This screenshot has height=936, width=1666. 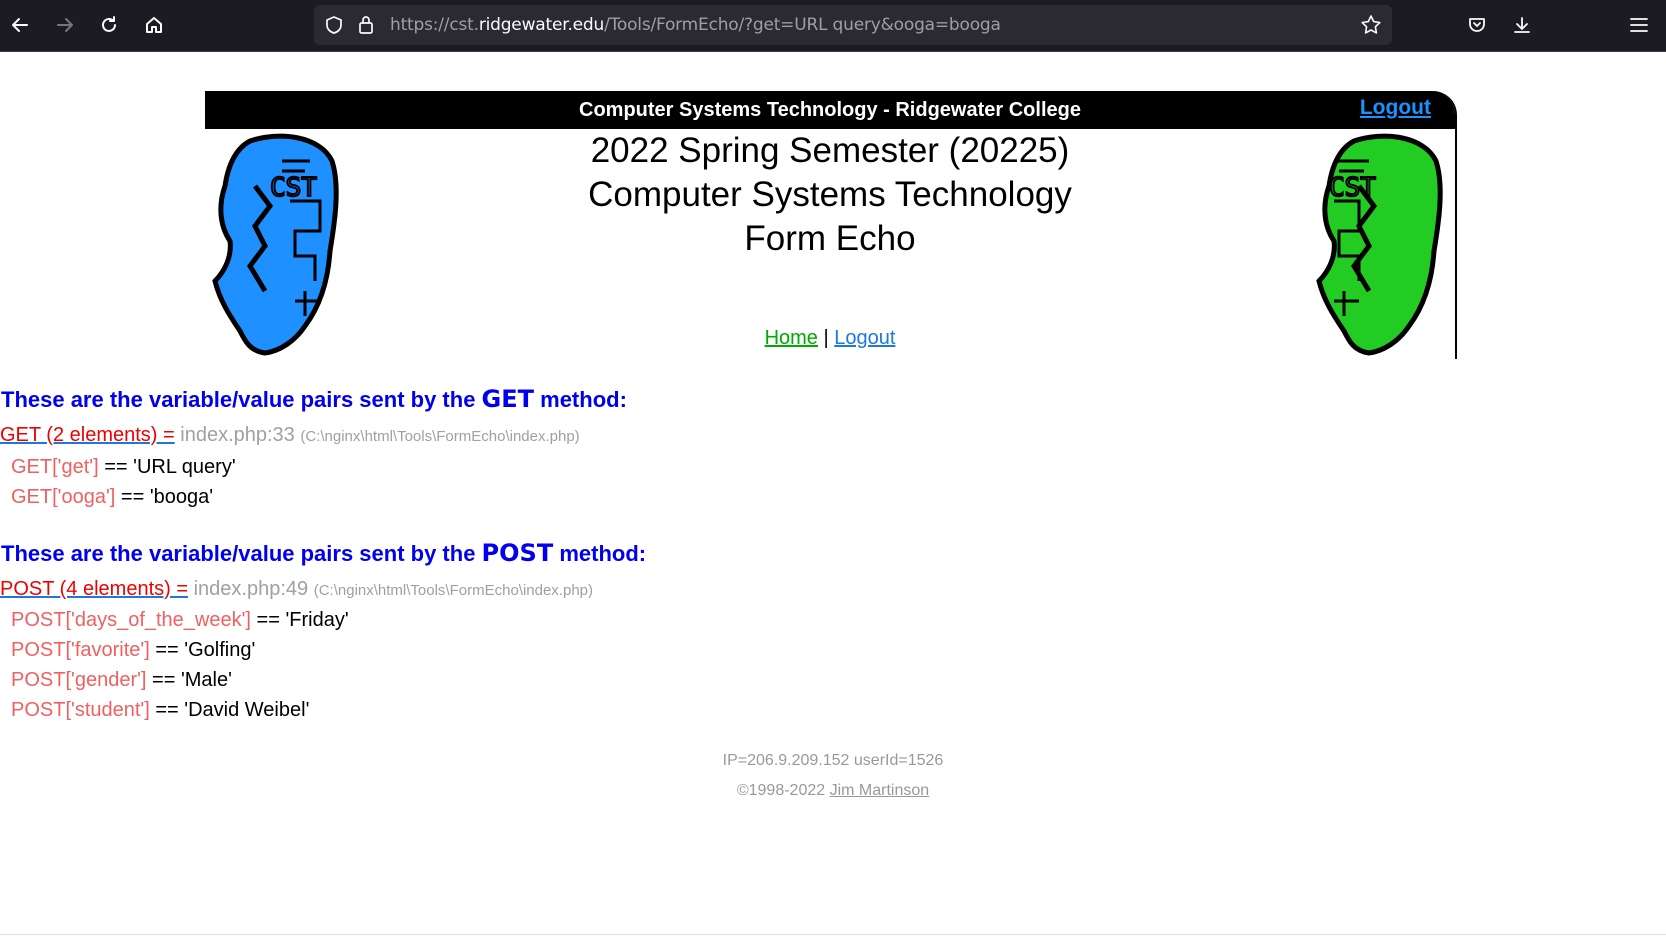 I want to click on get-item-value: == 'URL query', so click(x=167, y=467).